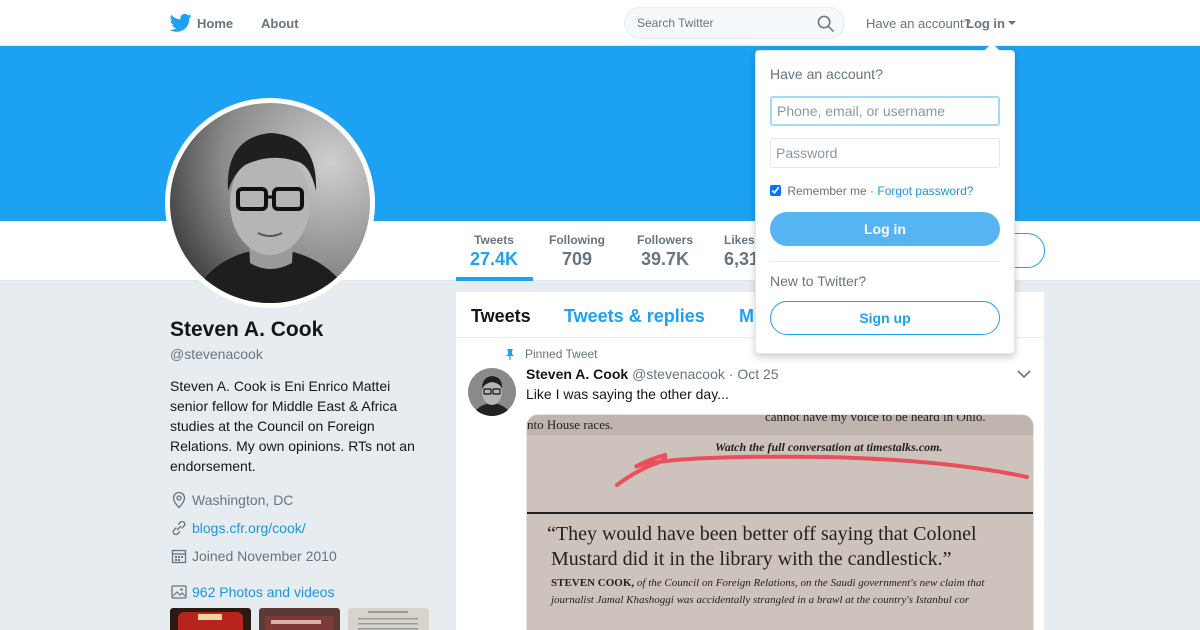 The image size is (1200, 630). I want to click on pinned-tweet-label: Pinned Tweet, so click(561, 354).